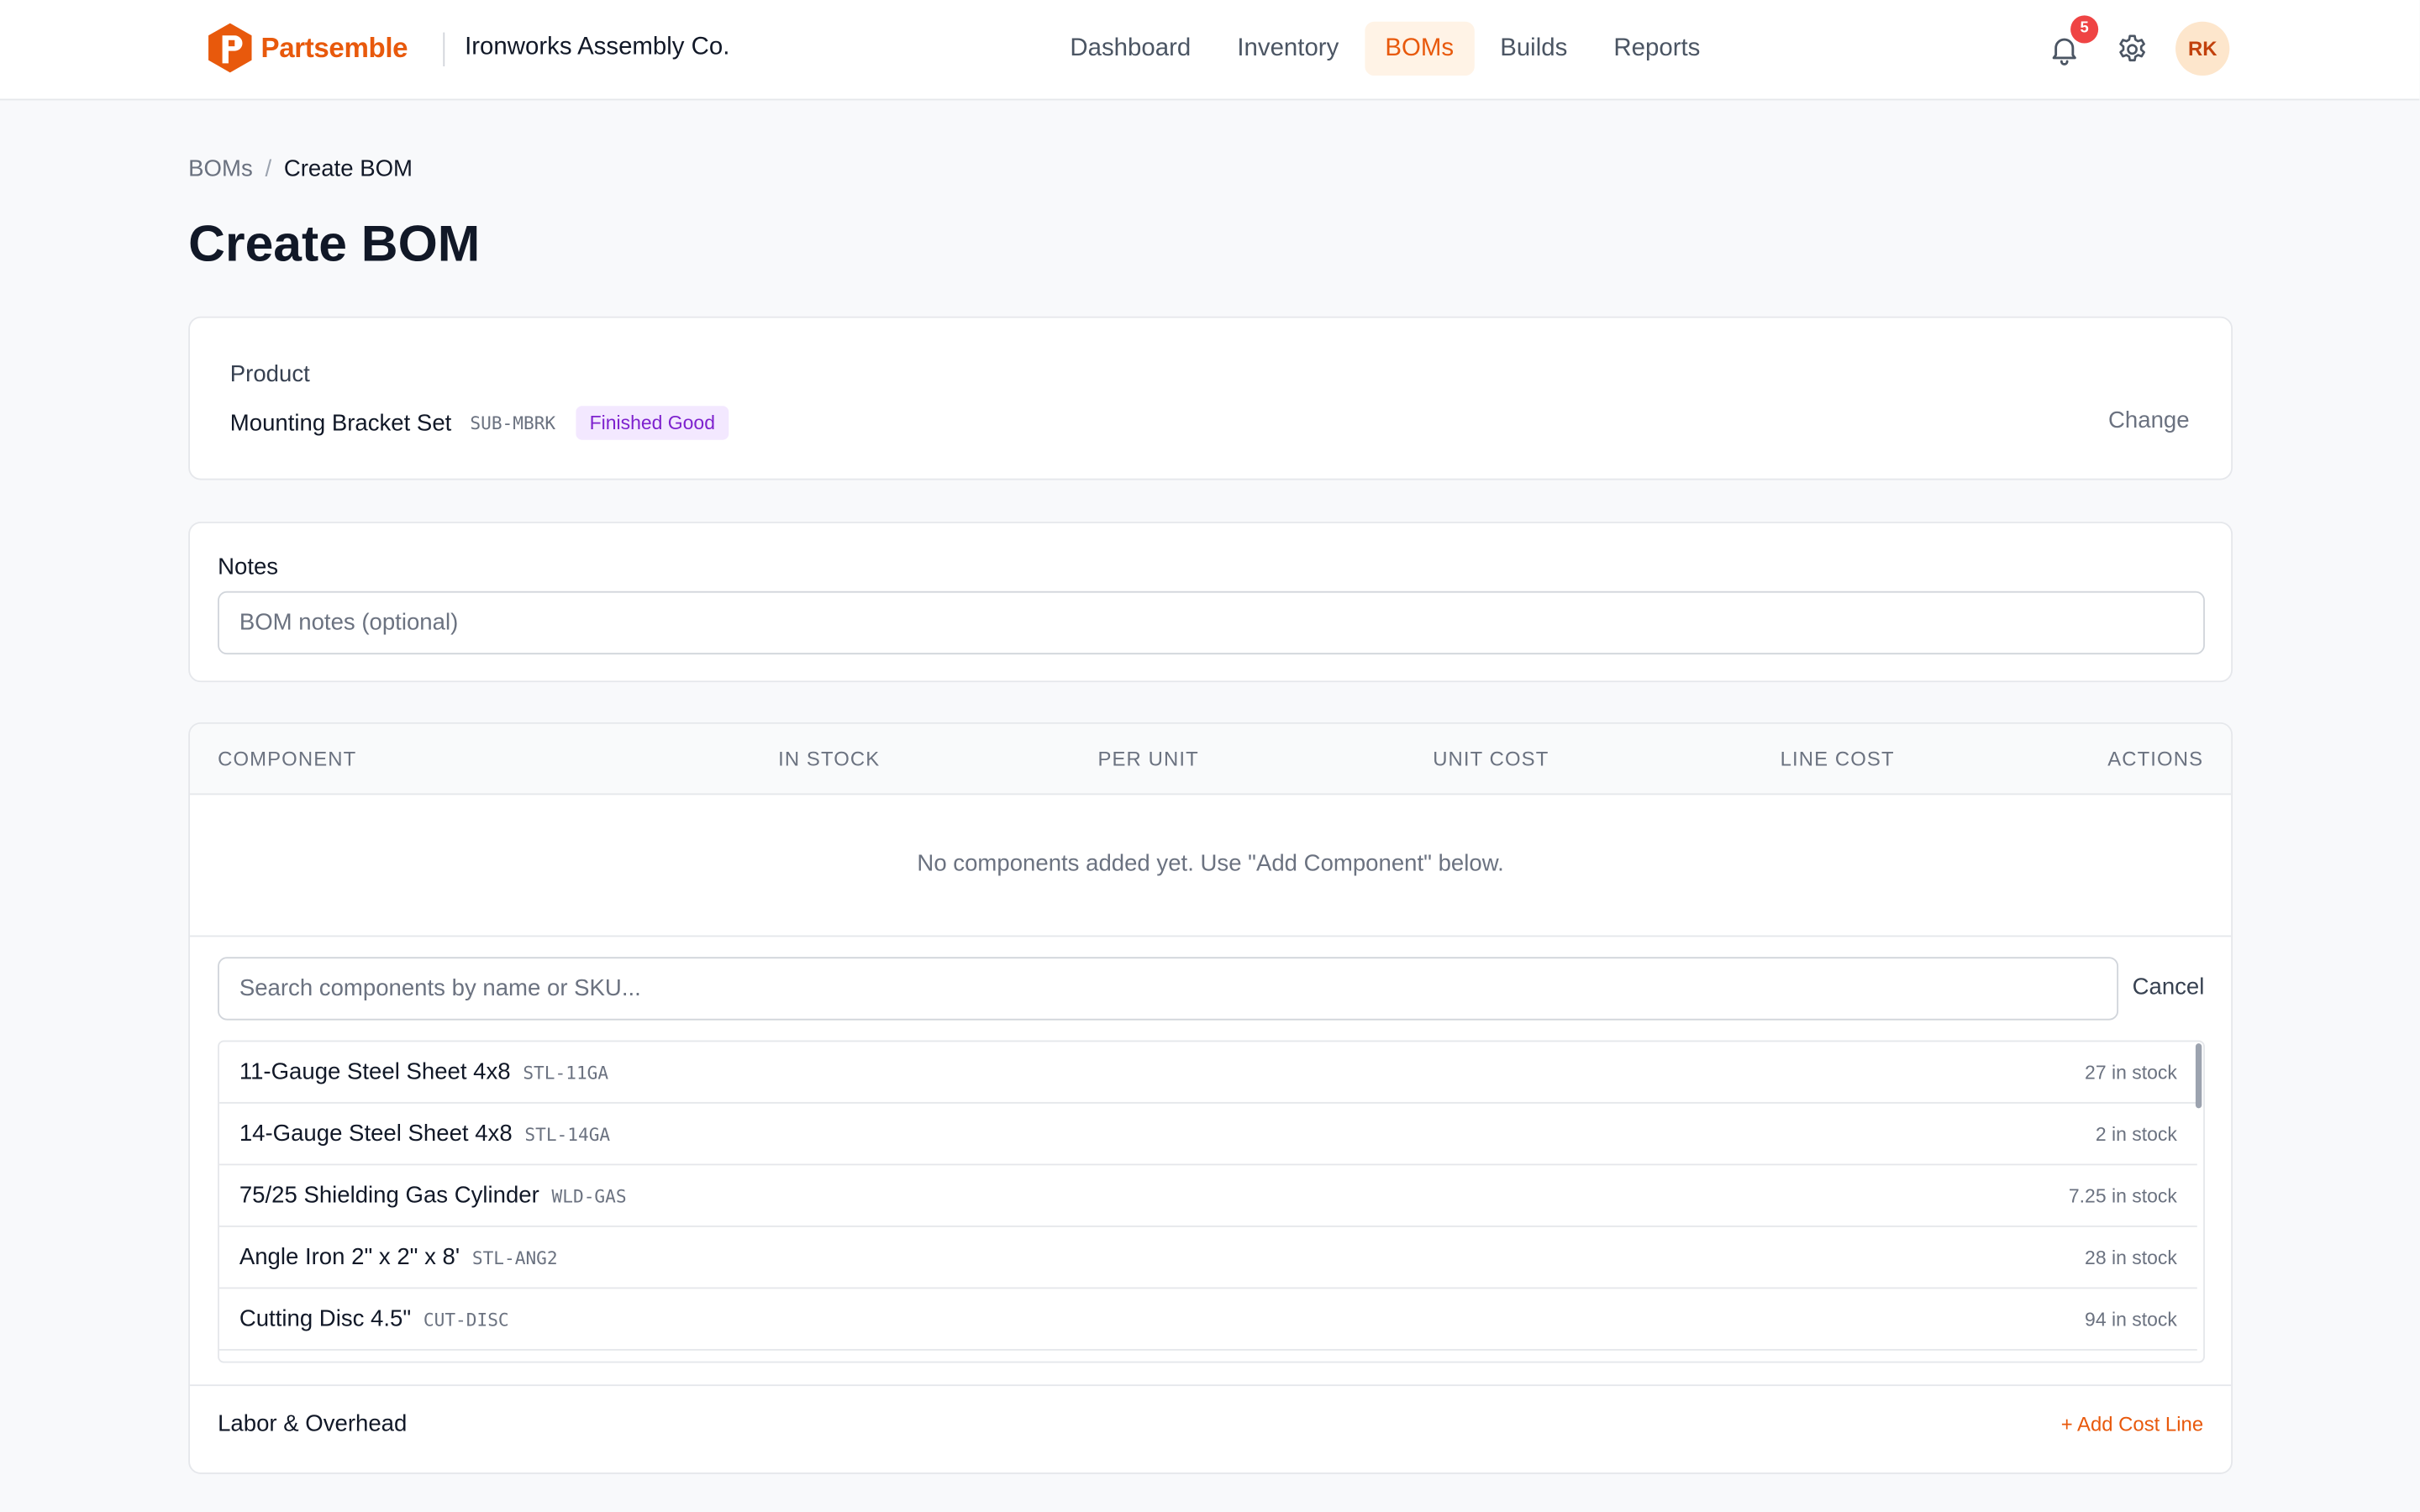 This screenshot has width=2420, height=1512. I want to click on column-header-per-unit: PER UNIT, so click(1148, 758).